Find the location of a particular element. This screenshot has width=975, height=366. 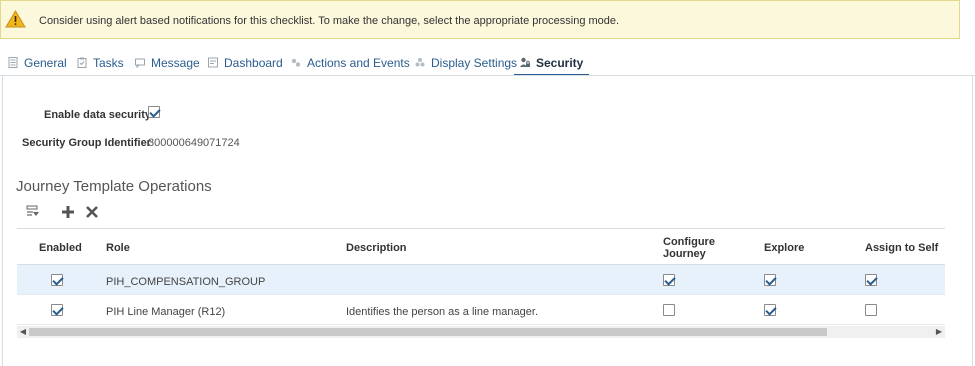

warning-icon is located at coordinates (15, 19).